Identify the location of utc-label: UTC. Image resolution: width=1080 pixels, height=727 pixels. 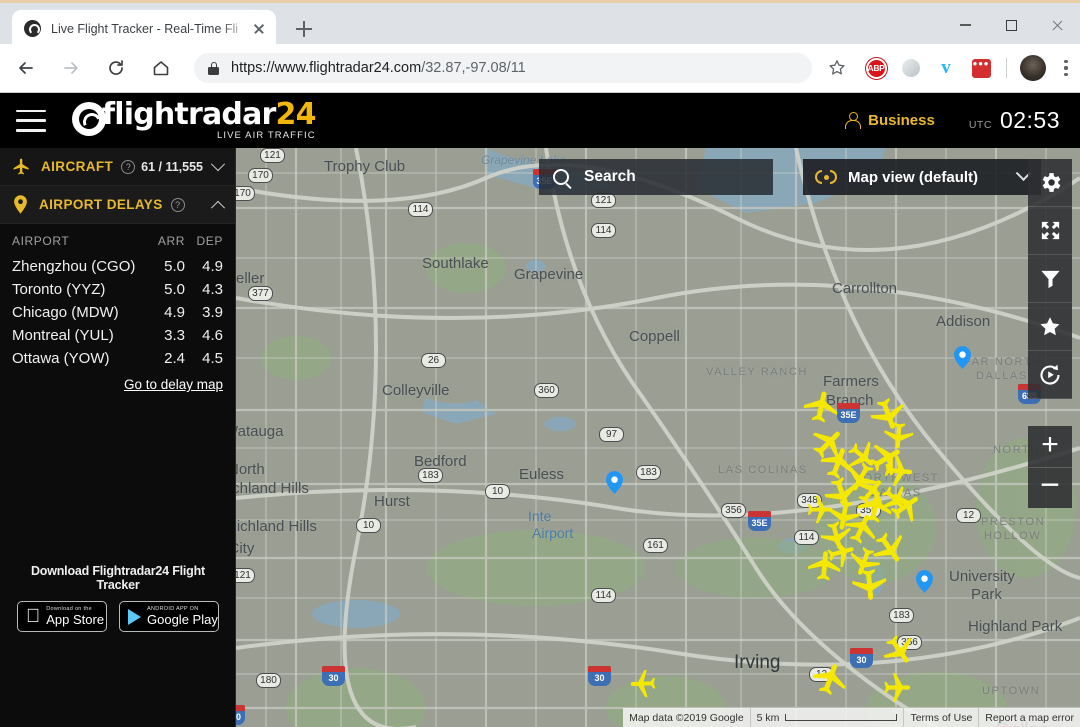
(980, 125).